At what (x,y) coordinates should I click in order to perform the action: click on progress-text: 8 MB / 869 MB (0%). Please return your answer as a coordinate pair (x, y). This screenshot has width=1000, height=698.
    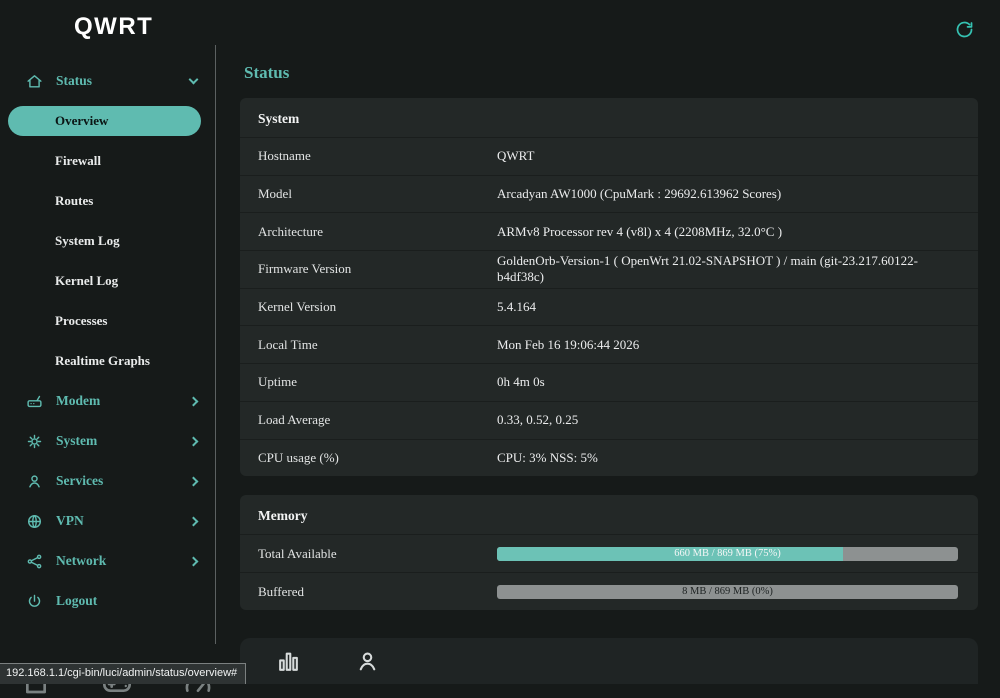
    Looking at the image, I should click on (727, 591).